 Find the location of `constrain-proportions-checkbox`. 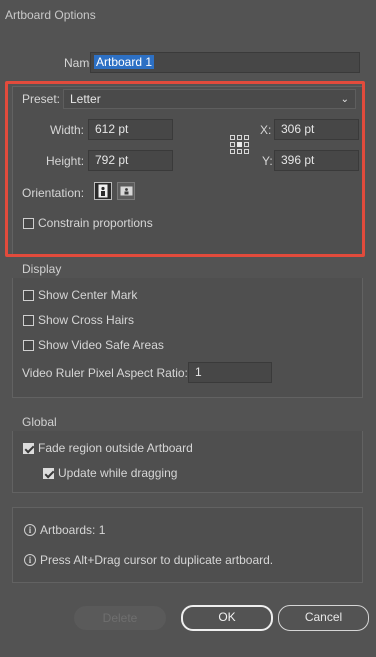

constrain-proportions-checkbox is located at coordinates (28, 223).